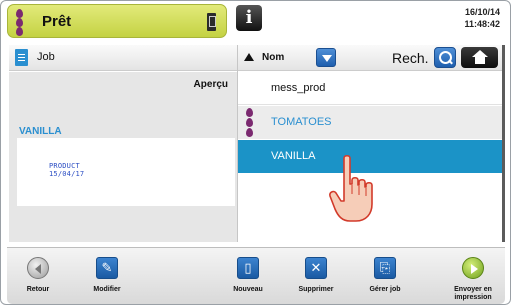  Describe the element at coordinates (107, 268) in the screenshot. I see `edit-icon: ✎` at that location.